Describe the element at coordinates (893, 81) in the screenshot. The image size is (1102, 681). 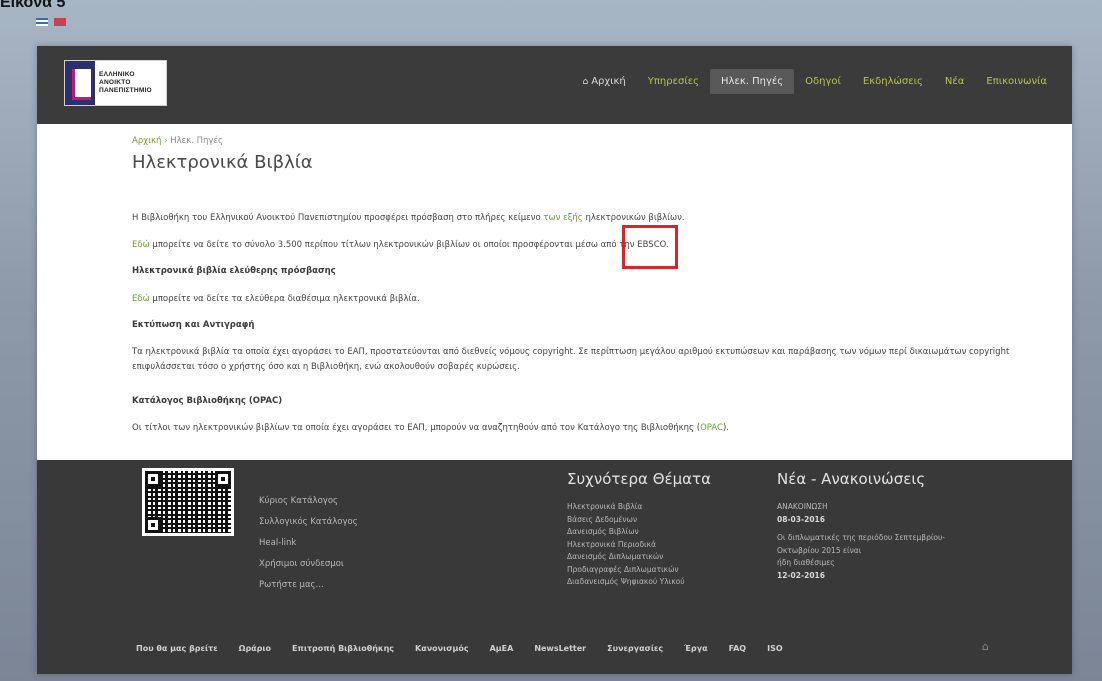
I see `nav-events: Εκδηλώσεις` at that location.